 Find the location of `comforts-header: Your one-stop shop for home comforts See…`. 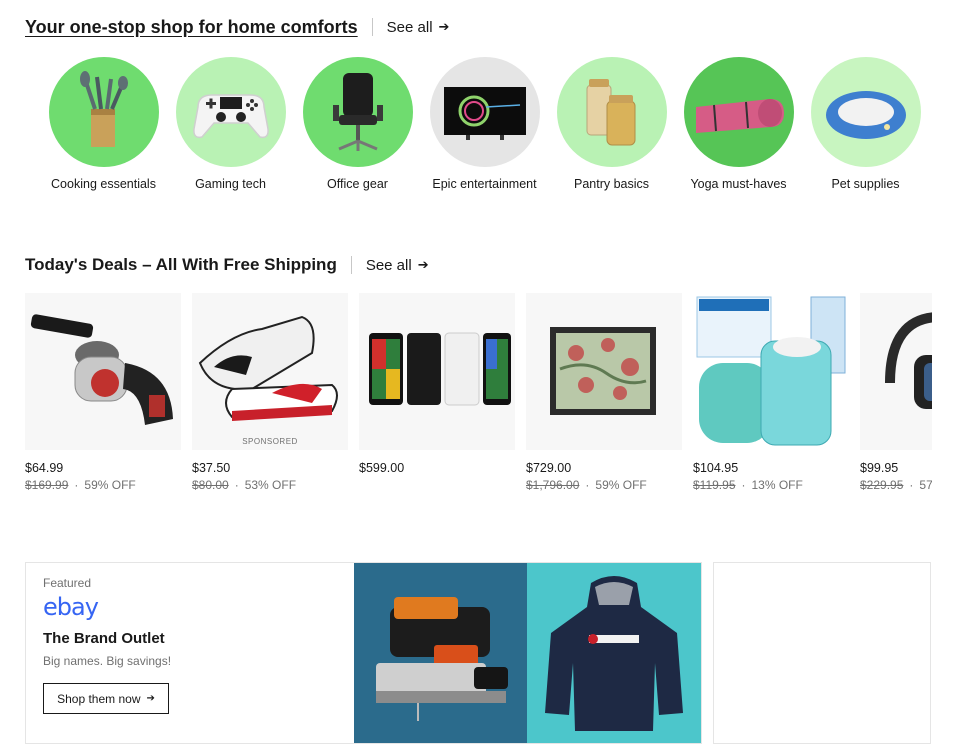

comforts-header: Your one-stop shop for home comforts See… is located at coordinates (237, 27).